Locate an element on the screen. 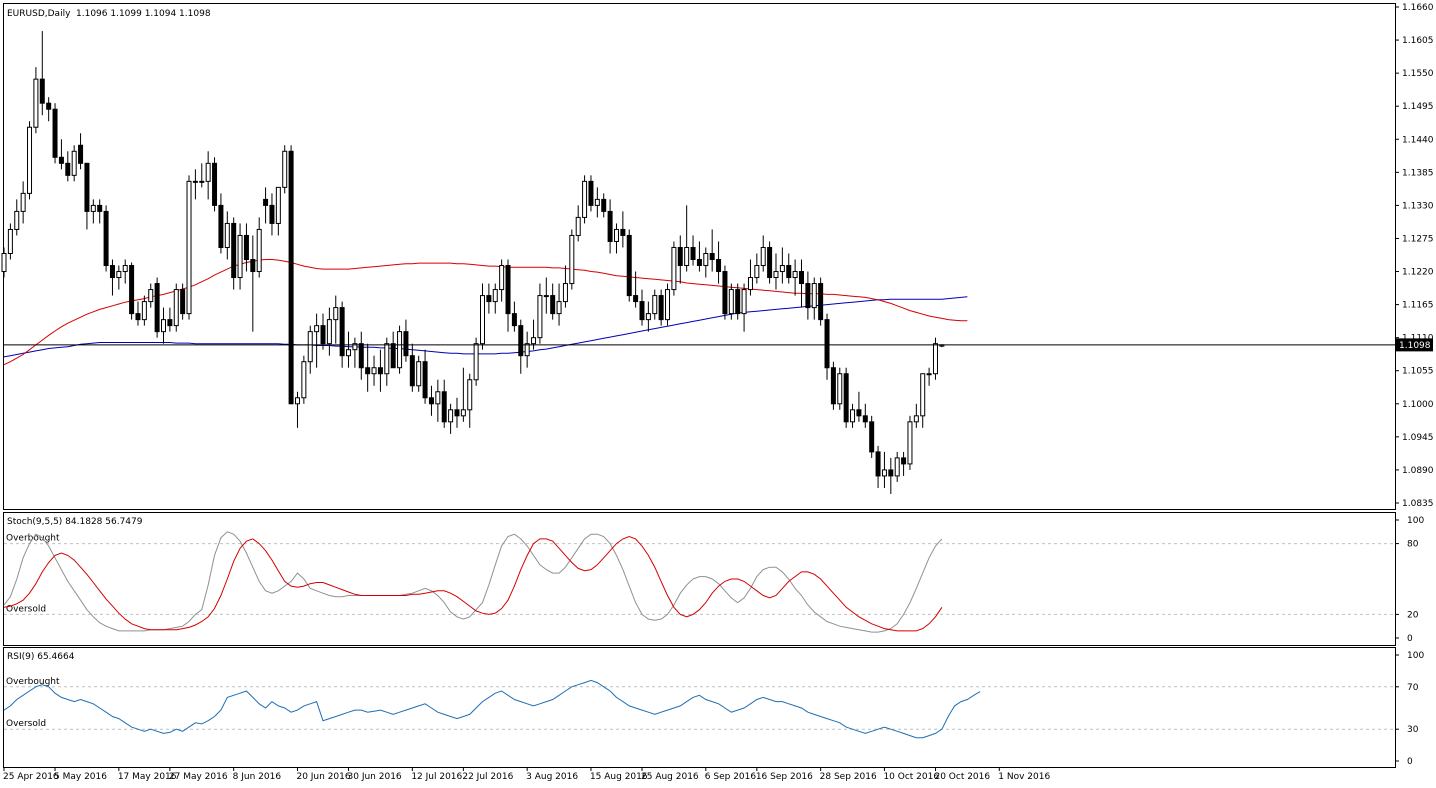 Image resolution: width=1436 pixels, height=788 pixels. price-tick-label: 1.0890 is located at coordinates (1418, 471).